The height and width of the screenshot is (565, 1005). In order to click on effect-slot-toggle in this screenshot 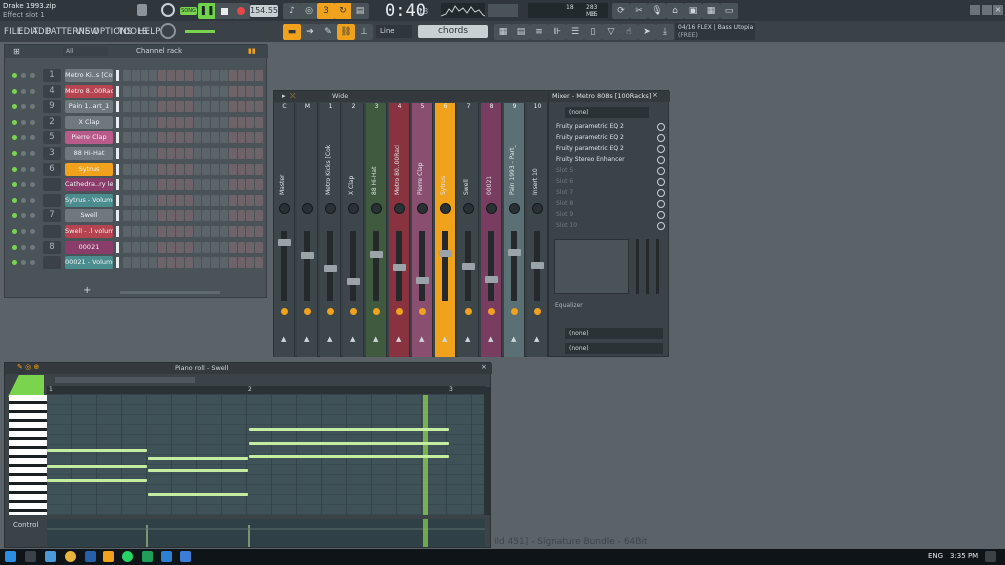, I will do `click(661, 160)`.